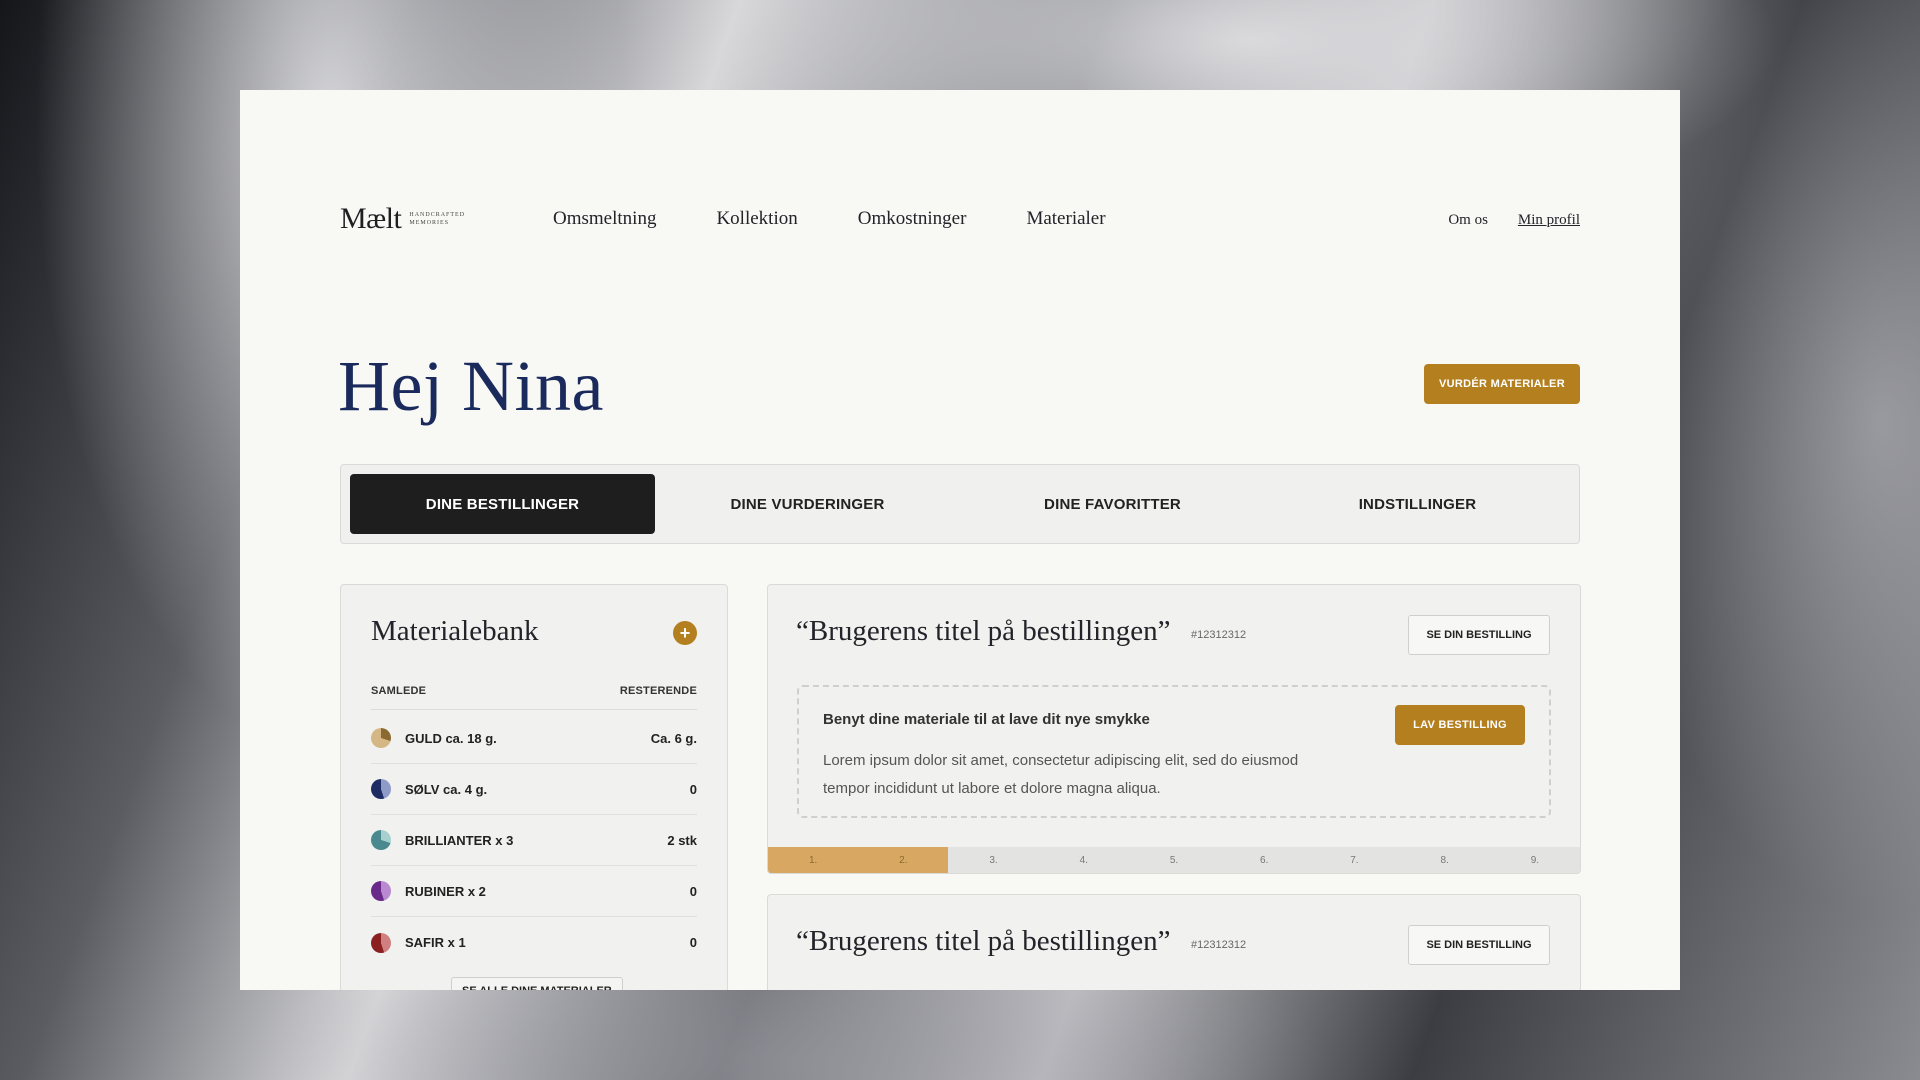  What do you see at coordinates (1460, 725) in the screenshot?
I see `create-order-button: LAV BESTILLING` at bounding box center [1460, 725].